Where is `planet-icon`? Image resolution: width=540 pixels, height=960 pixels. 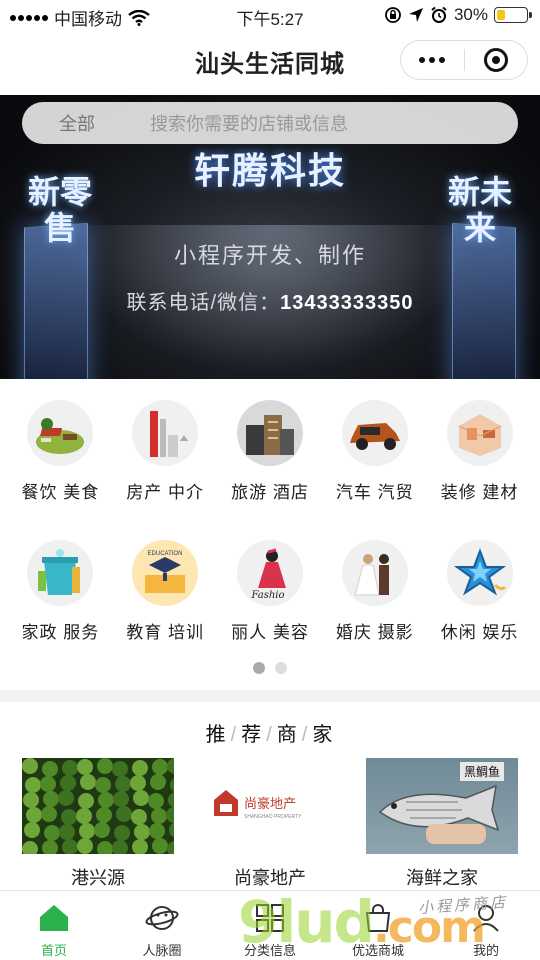 planet-icon is located at coordinates (162, 918).